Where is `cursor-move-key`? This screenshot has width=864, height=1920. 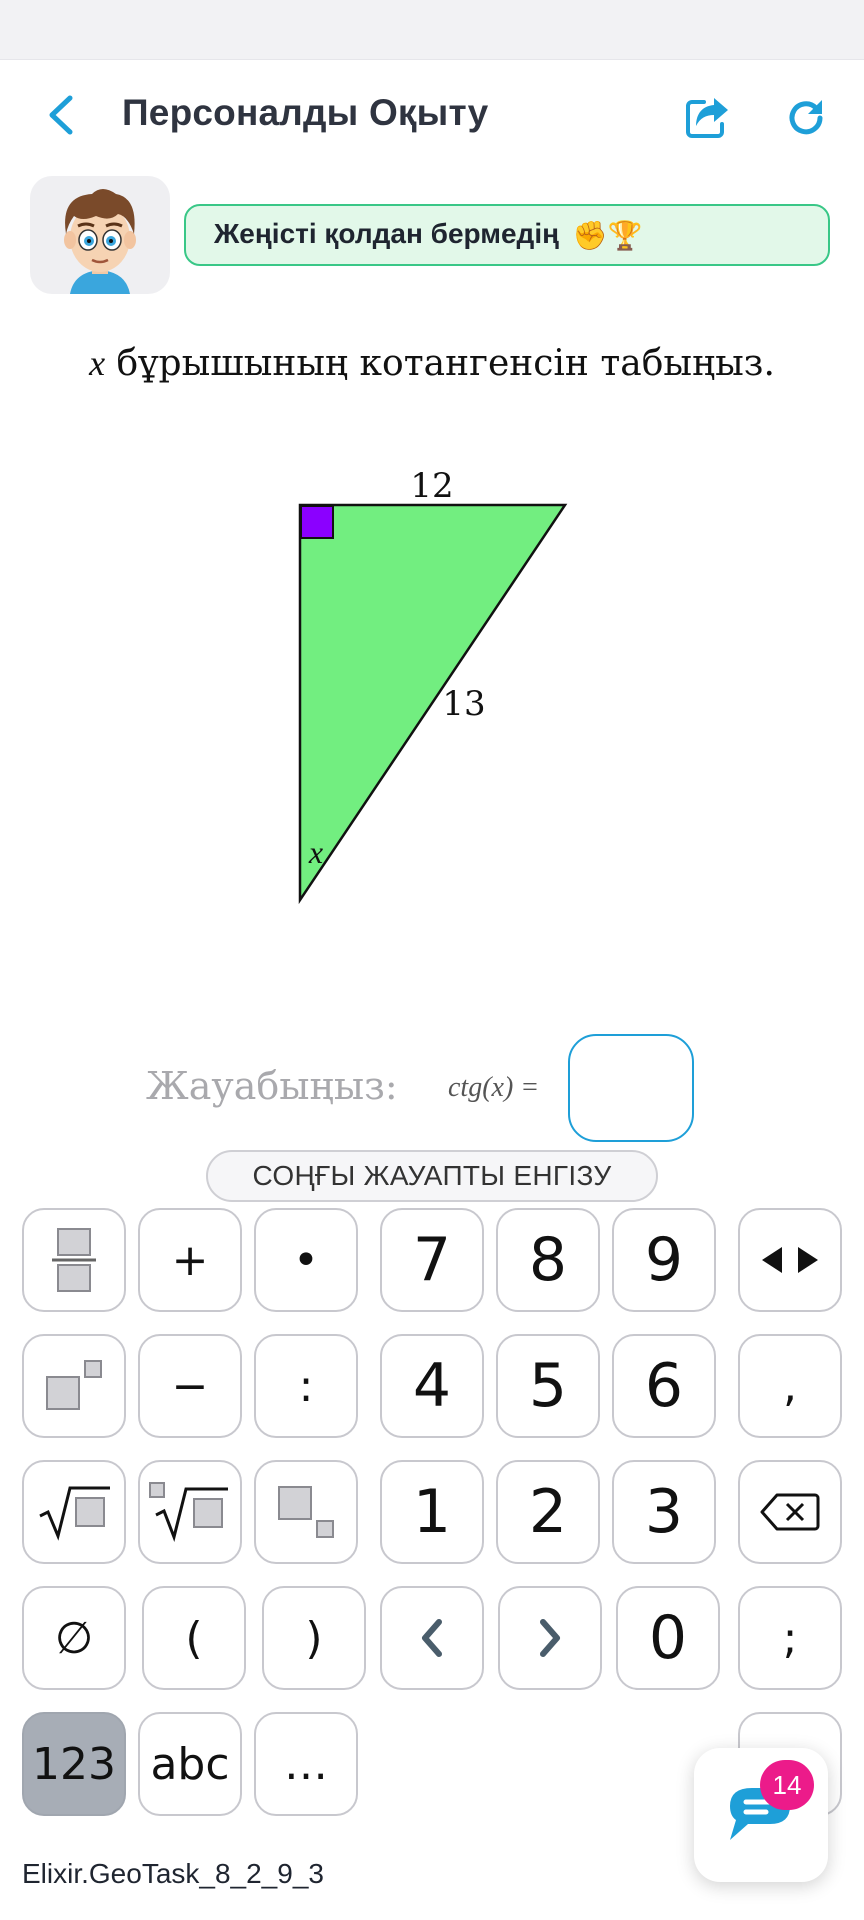
cursor-move-key is located at coordinates (790, 1260).